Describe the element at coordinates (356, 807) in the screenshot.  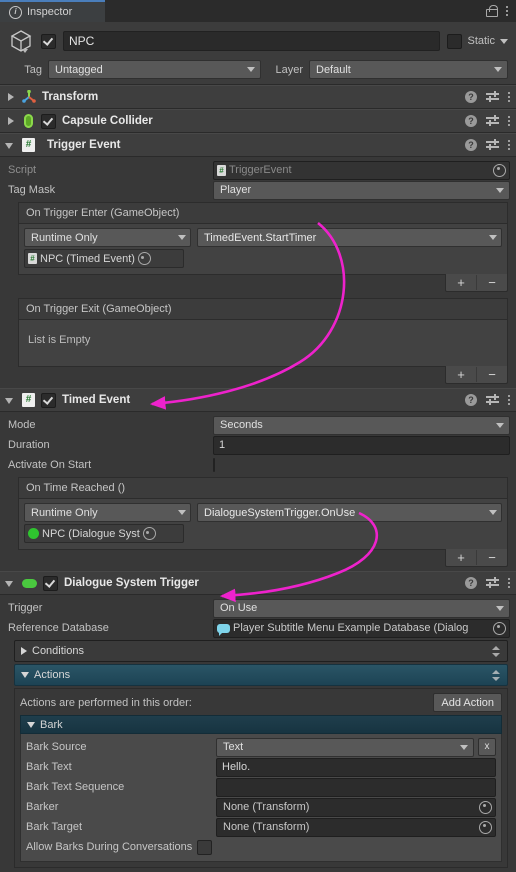
I see `barker-object-field: None (Transform)` at that location.